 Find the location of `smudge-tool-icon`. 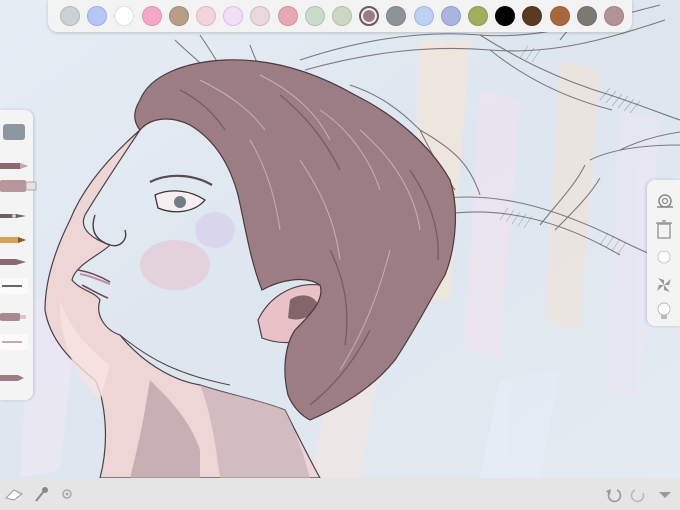

smudge-tool-icon is located at coordinates (14, 342).